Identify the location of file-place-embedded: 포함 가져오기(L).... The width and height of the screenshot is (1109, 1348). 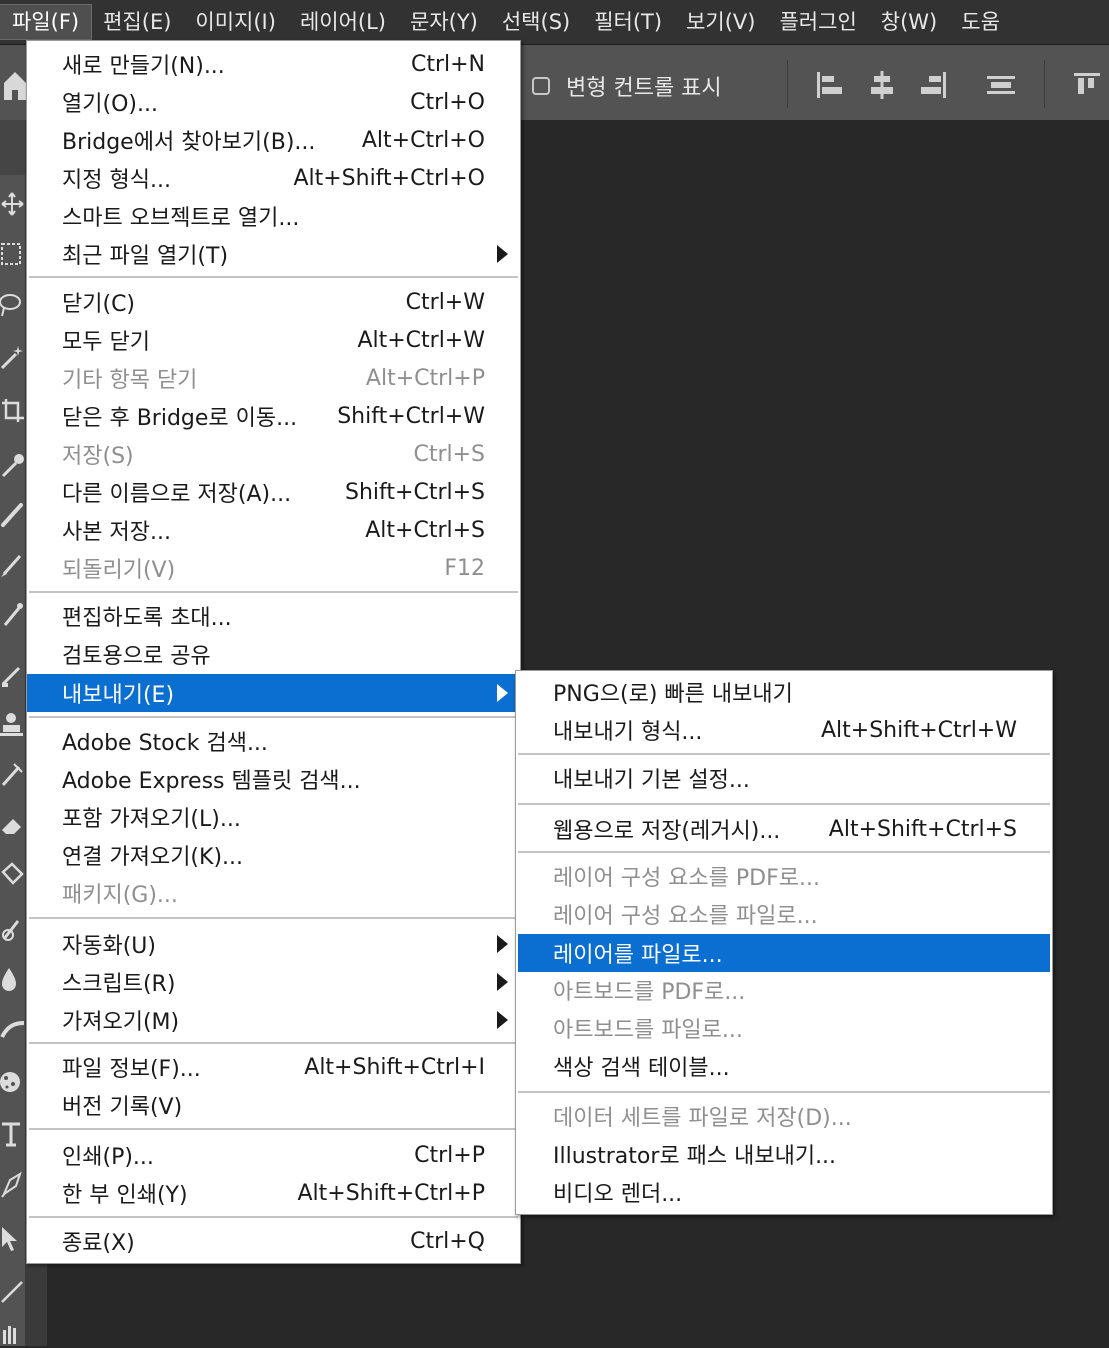
(273, 817).